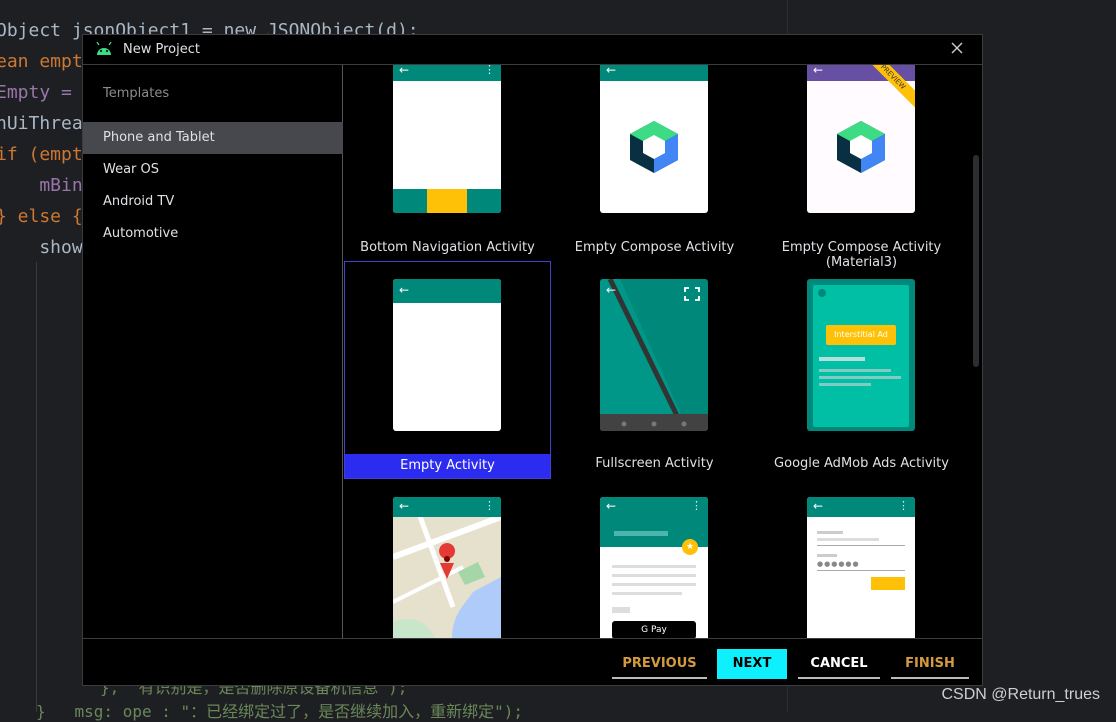 This screenshot has width=1116, height=722. I want to click on code-line: } msg: ope : "：已经绑定过了，是否继续加入，重新绑定");, so click(280, 711).